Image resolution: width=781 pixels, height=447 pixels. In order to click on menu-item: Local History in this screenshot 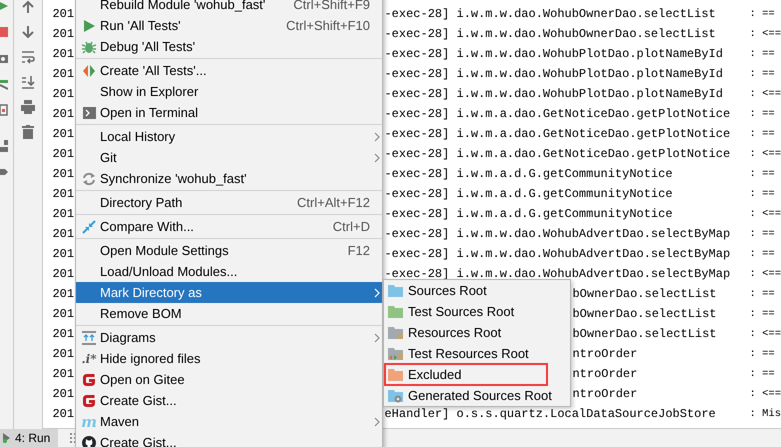, I will do `click(229, 136)`.